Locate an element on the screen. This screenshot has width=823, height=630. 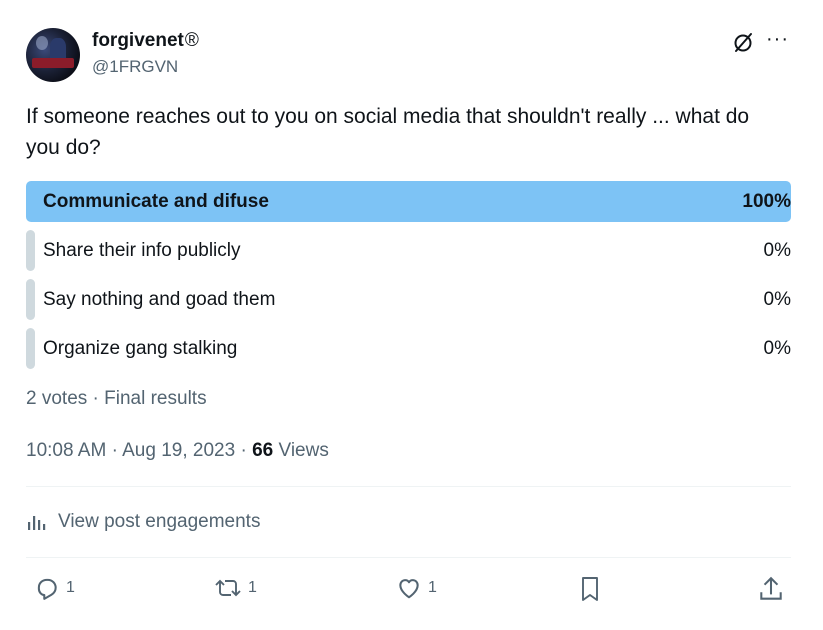
author-name: forgivenet® is located at coordinates (145, 41).